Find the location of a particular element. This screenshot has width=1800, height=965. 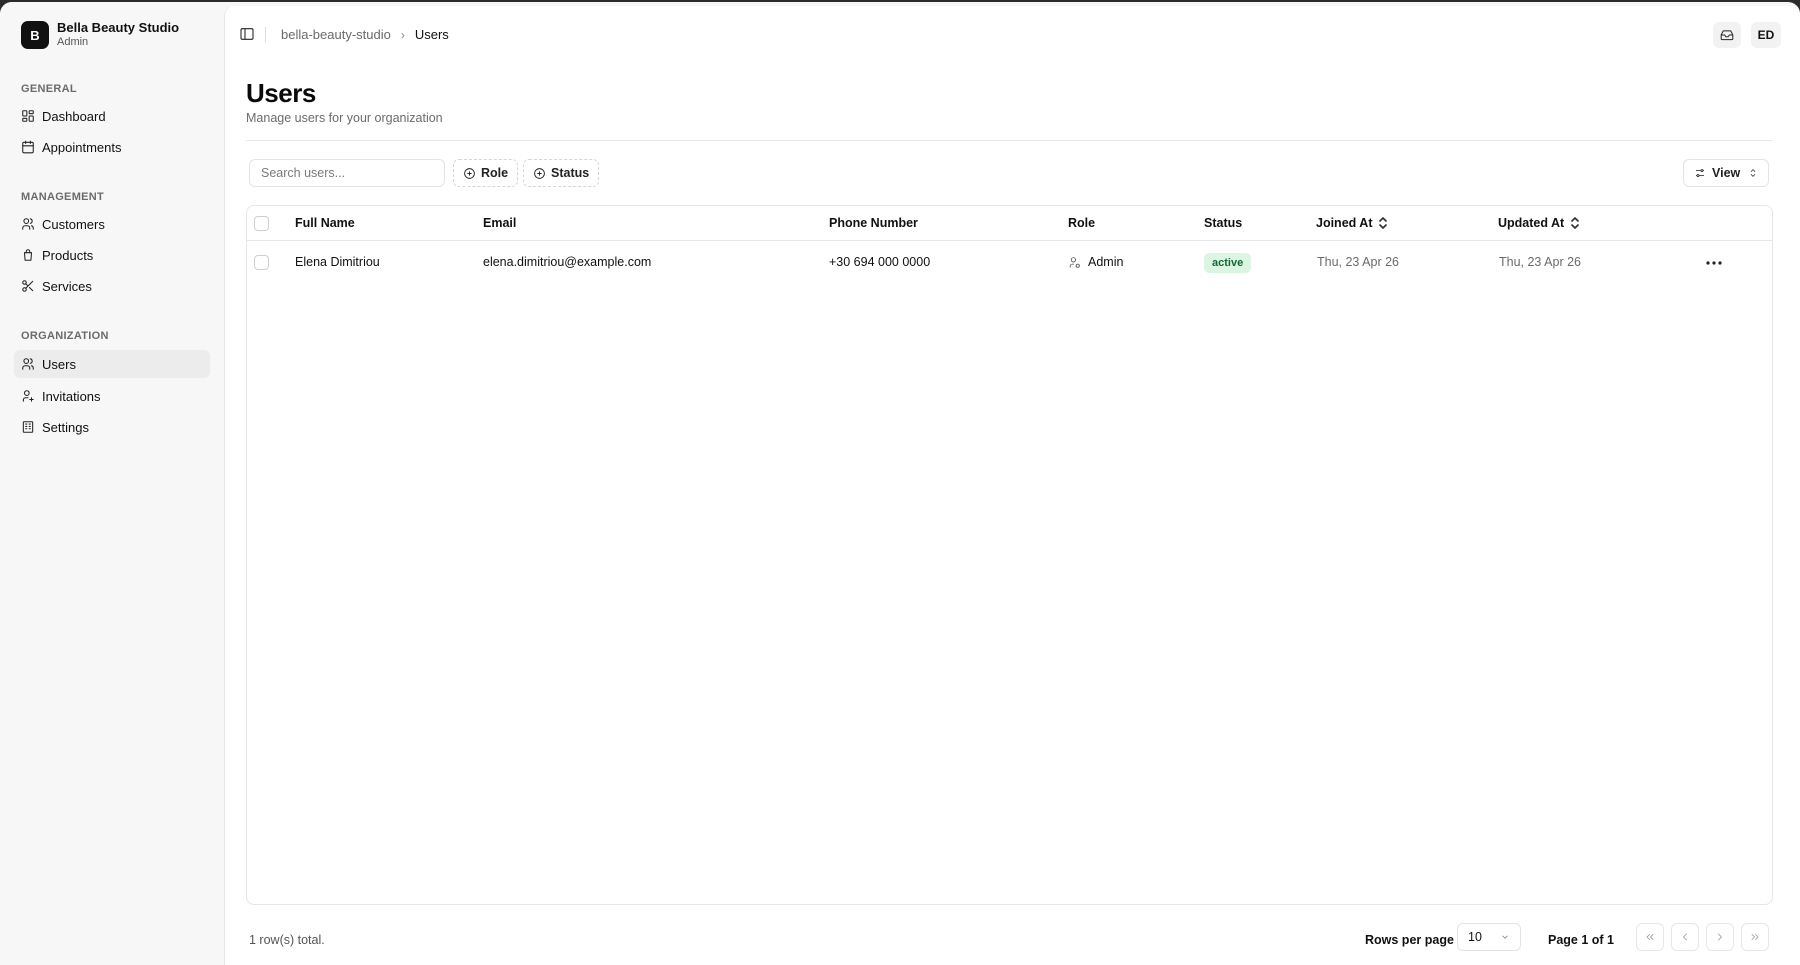

chevrons-left-icon is located at coordinates (1650, 937).